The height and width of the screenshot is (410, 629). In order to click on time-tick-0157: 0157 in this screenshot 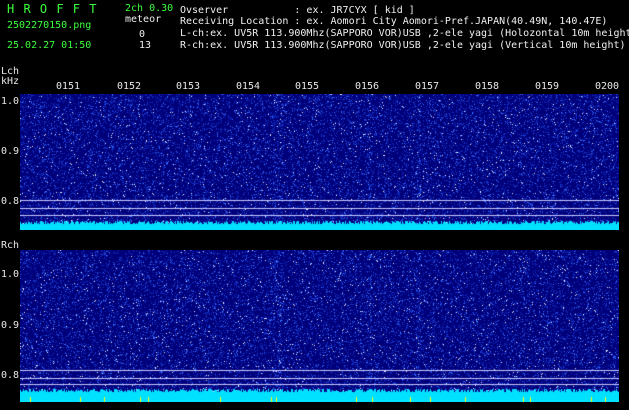, I will do `click(427, 86)`.